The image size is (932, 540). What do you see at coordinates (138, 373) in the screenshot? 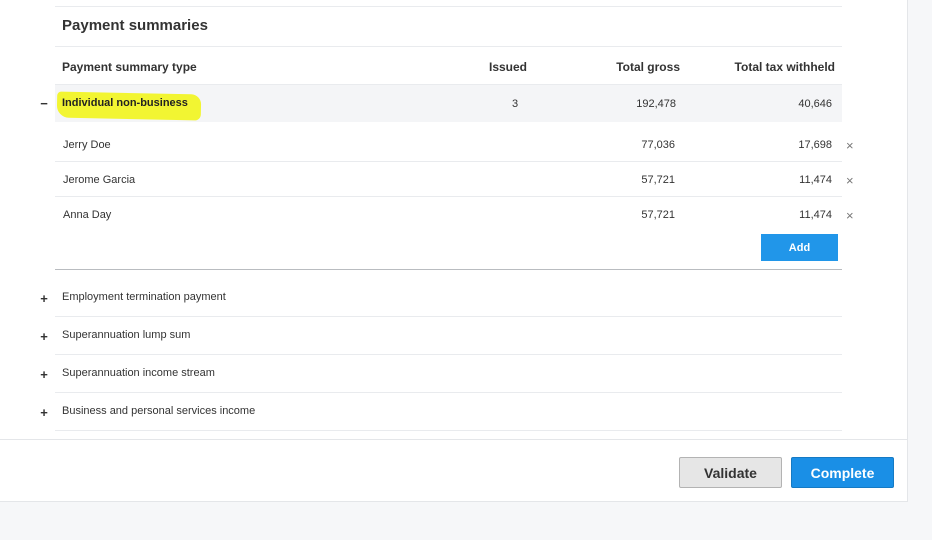
I see `group-label-super-income-stream: Superannuation income stream` at bounding box center [138, 373].